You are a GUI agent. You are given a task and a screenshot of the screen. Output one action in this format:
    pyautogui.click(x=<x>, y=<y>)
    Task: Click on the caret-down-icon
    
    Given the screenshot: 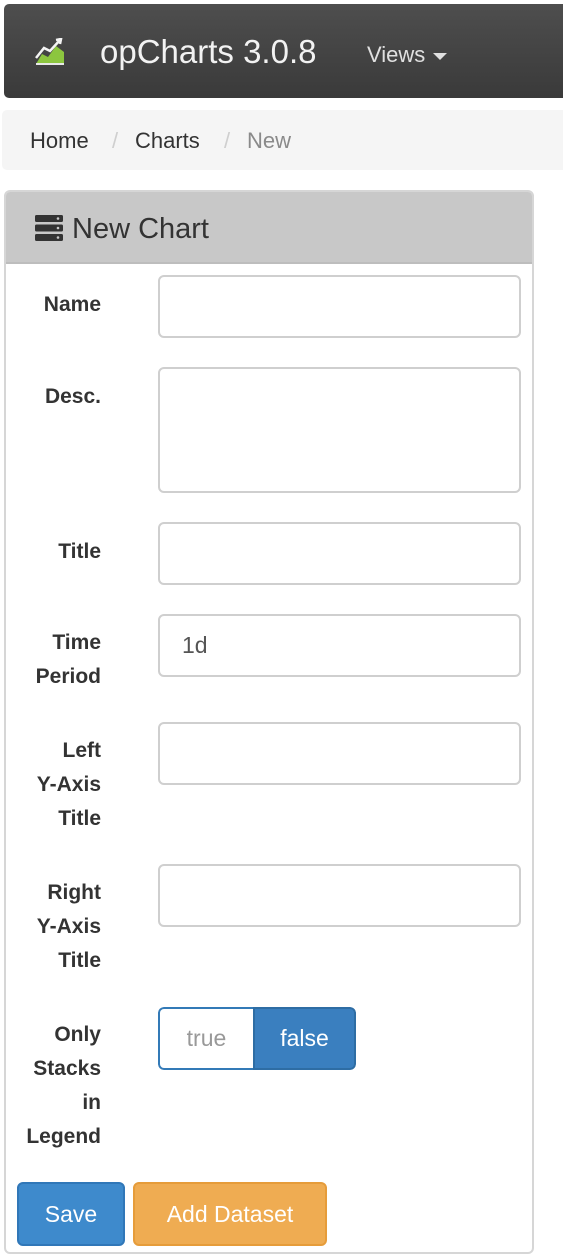 What is the action you would take?
    pyautogui.click(x=440, y=56)
    